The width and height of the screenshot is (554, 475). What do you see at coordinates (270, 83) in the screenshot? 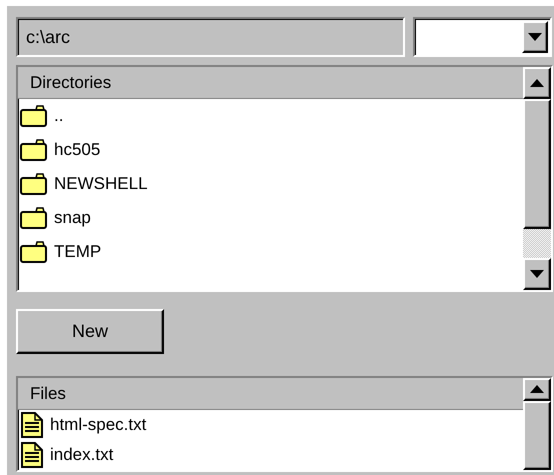
I see `column-header: Directories` at bounding box center [270, 83].